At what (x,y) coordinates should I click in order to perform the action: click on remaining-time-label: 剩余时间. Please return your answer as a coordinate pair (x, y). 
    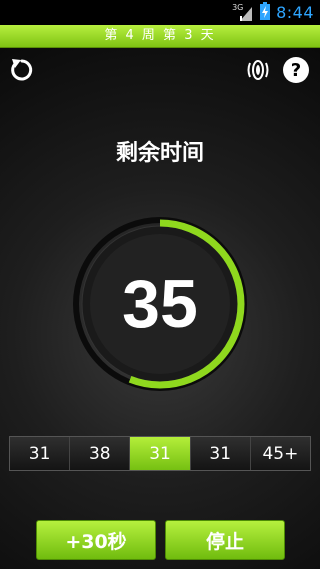
    Looking at the image, I should click on (159, 153).